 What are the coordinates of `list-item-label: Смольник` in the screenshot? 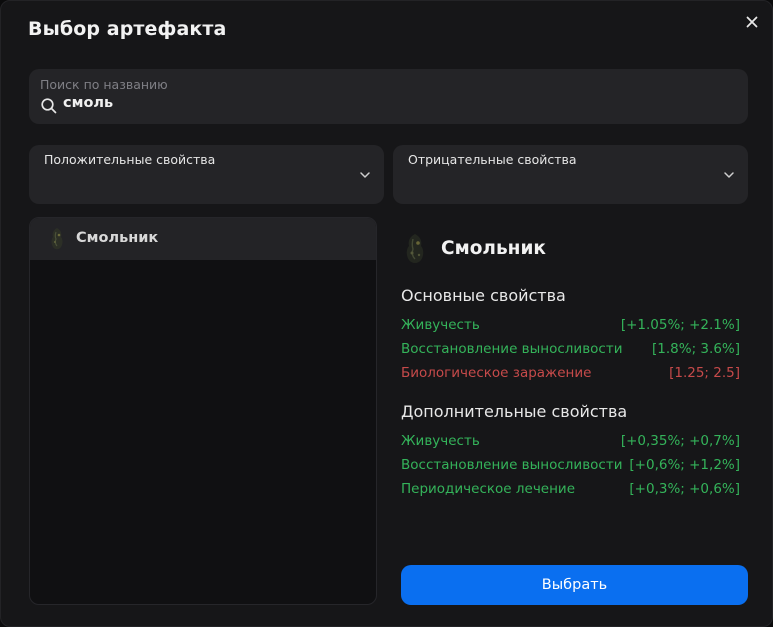 It's located at (117, 238).